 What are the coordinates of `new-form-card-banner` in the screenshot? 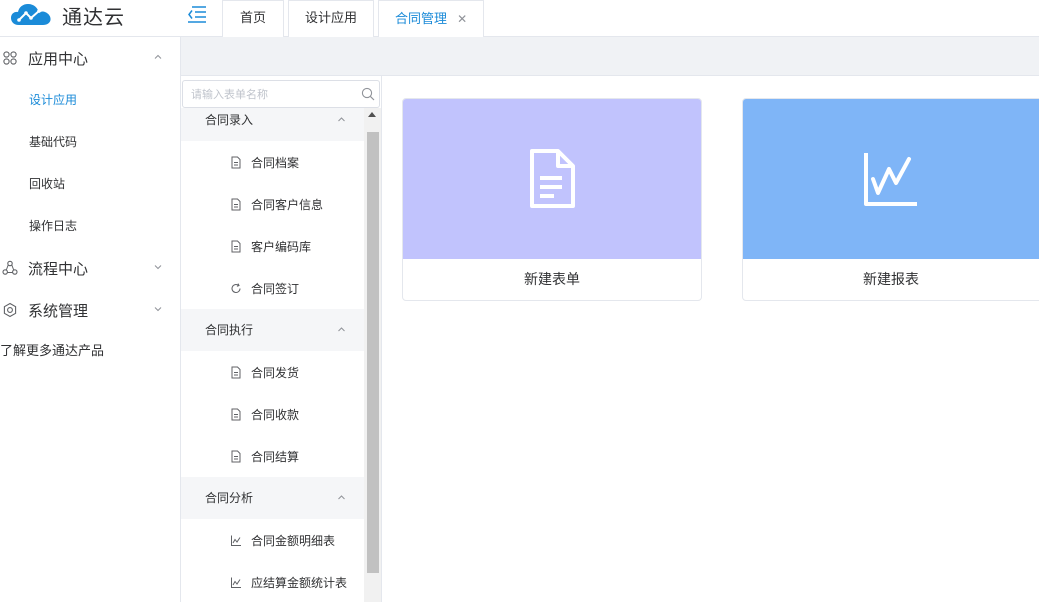 It's located at (552, 179).